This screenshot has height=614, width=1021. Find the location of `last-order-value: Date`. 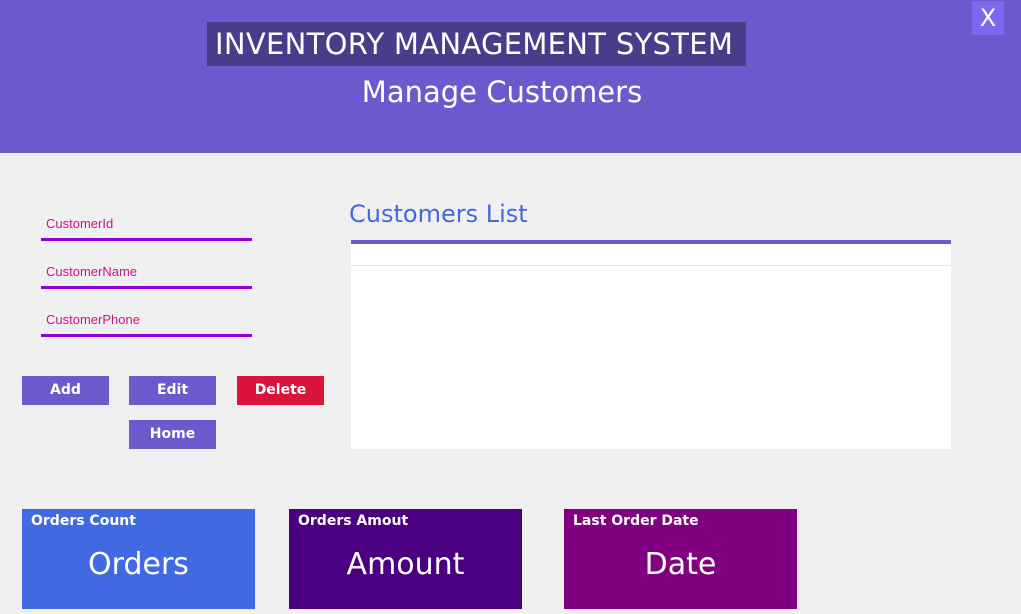

last-order-value: Date is located at coordinates (680, 564).